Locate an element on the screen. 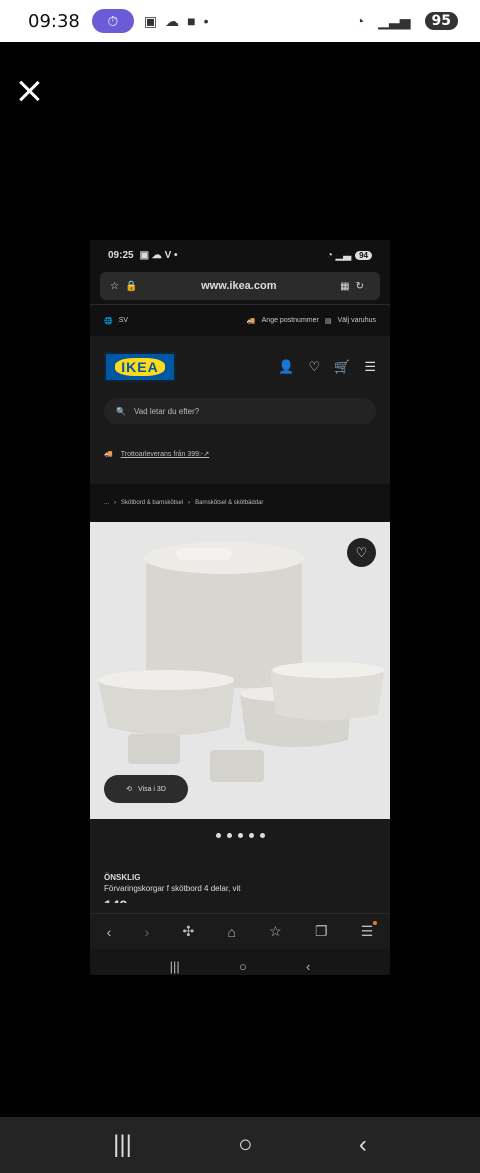  search-input: 🔍 Vad letar du efter? is located at coordinates (240, 411).